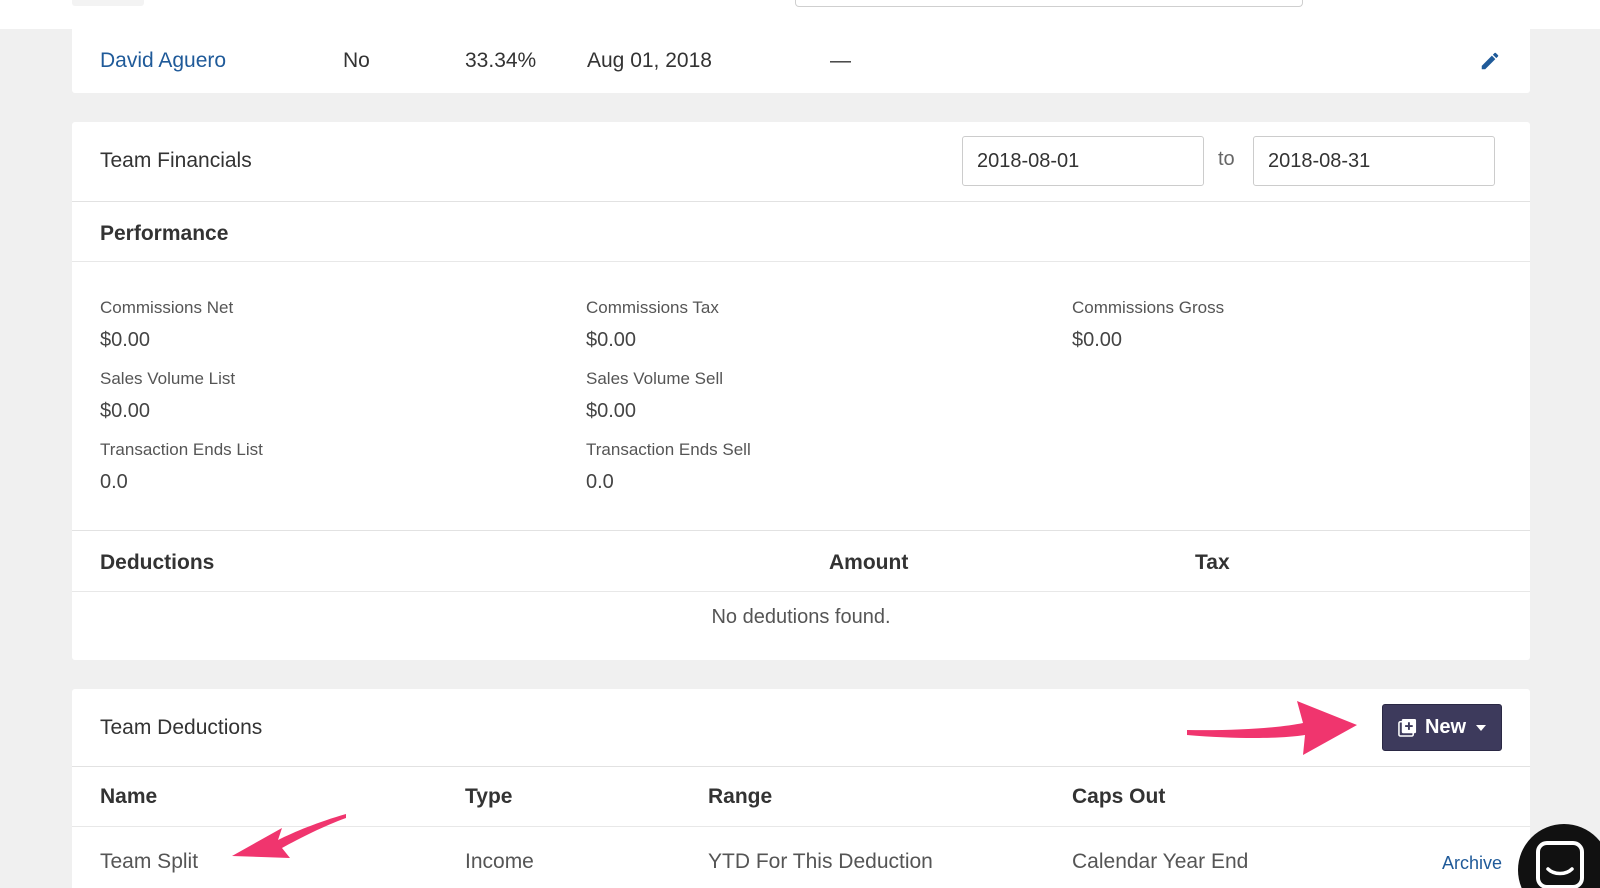  What do you see at coordinates (652, 325) in the screenshot?
I see `metric-commissions-tax: Commissions Tax $0.00` at bounding box center [652, 325].